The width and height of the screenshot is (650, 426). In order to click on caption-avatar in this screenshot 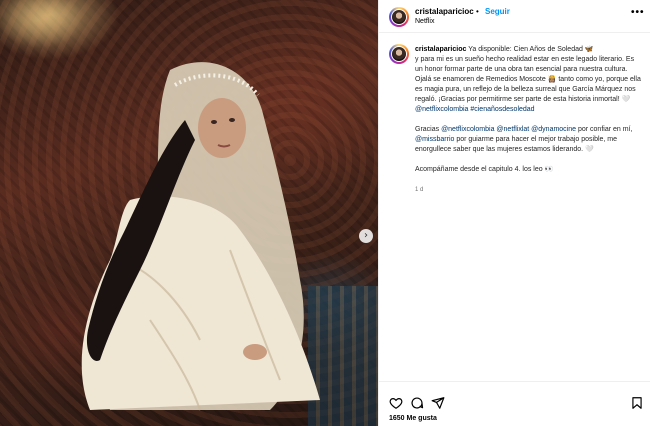, I will do `click(399, 54)`.